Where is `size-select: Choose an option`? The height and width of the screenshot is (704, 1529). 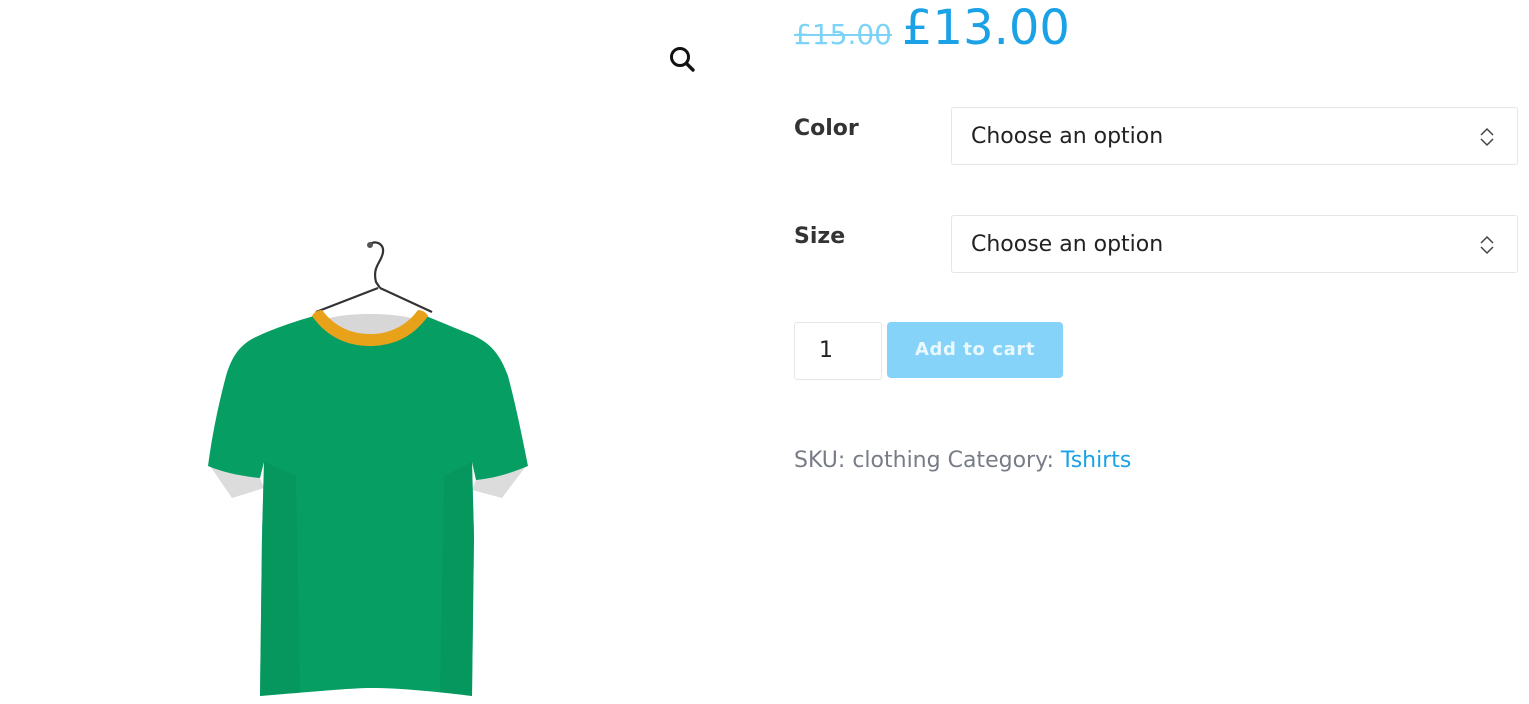 size-select: Choose an option is located at coordinates (1234, 244).